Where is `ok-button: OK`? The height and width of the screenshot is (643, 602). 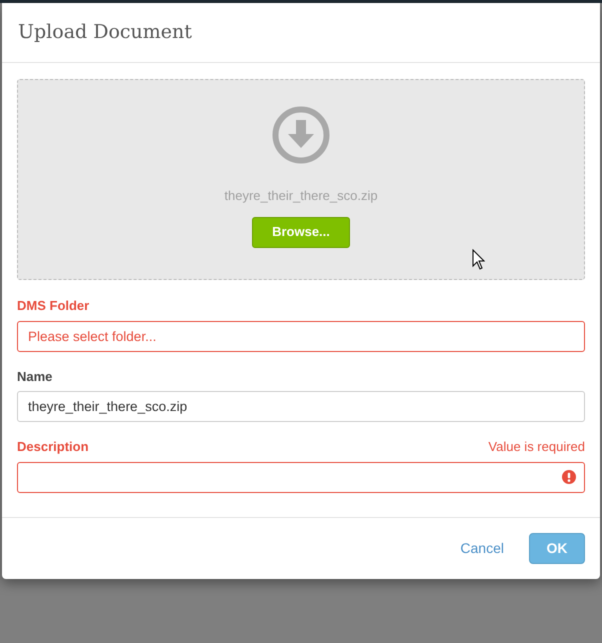 ok-button: OK is located at coordinates (557, 548).